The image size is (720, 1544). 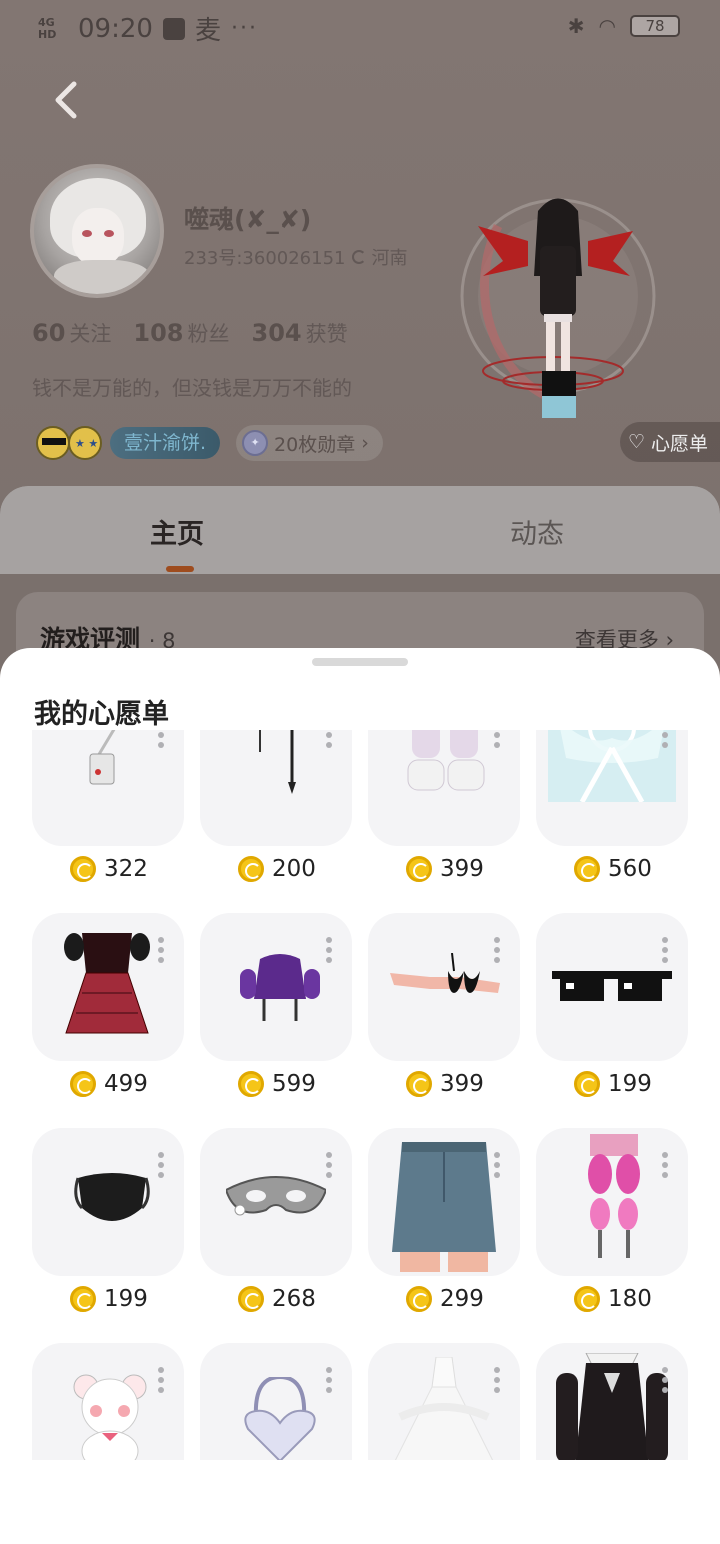 I want to click on stat-following: 60 关注, so click(x=71, y=333).